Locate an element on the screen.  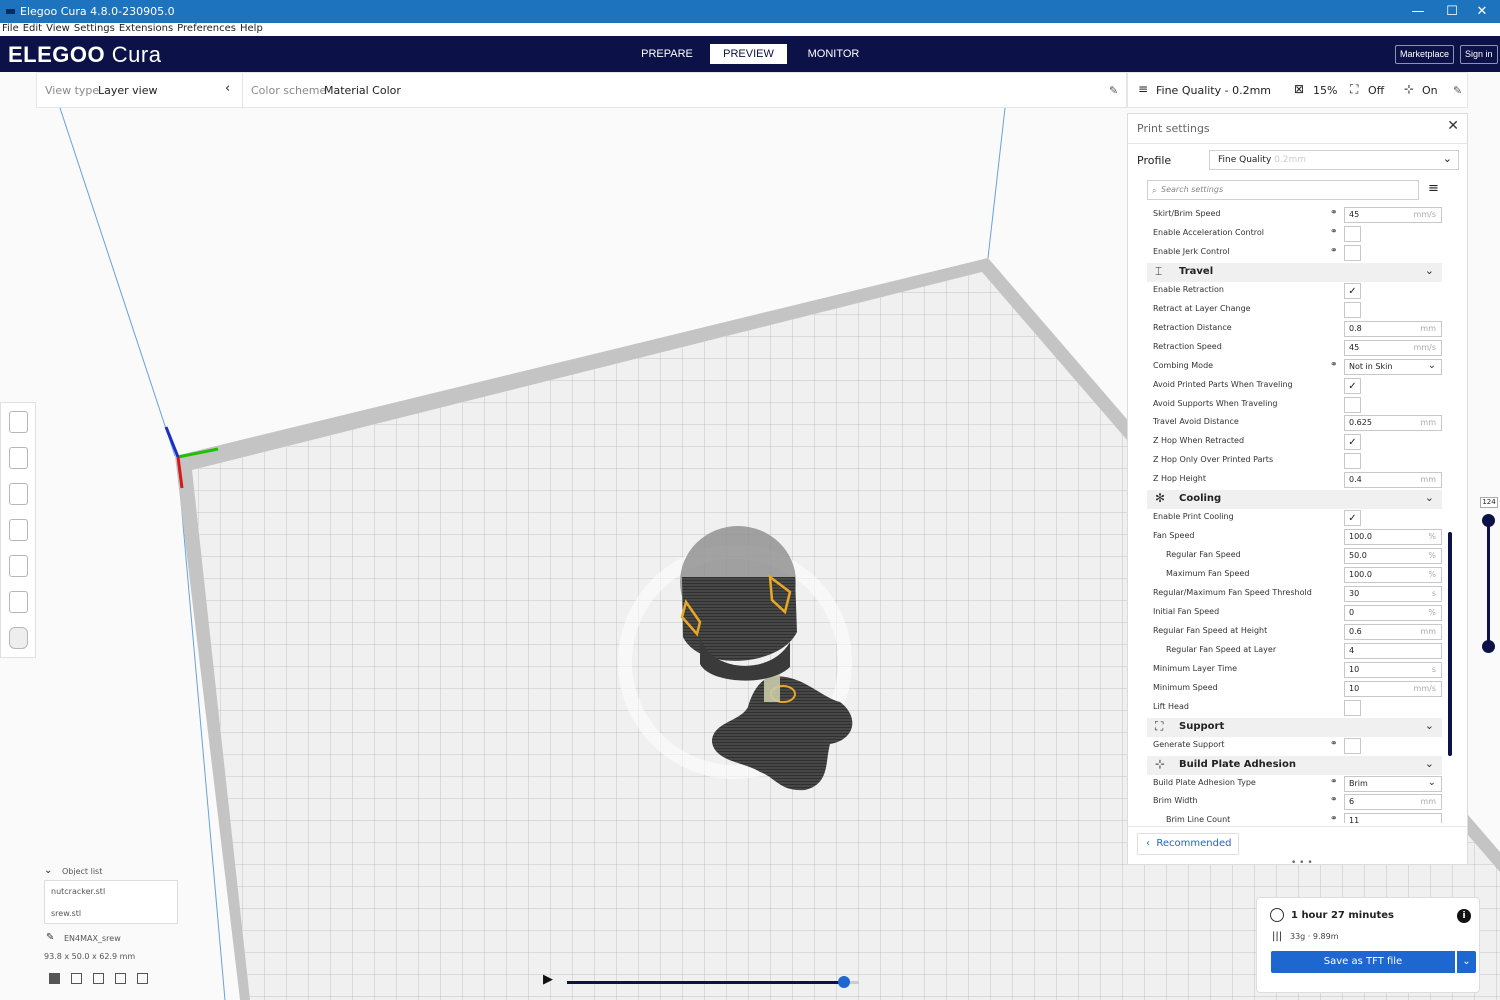
list-item: srew.stl is located at coordinates (66, 913).